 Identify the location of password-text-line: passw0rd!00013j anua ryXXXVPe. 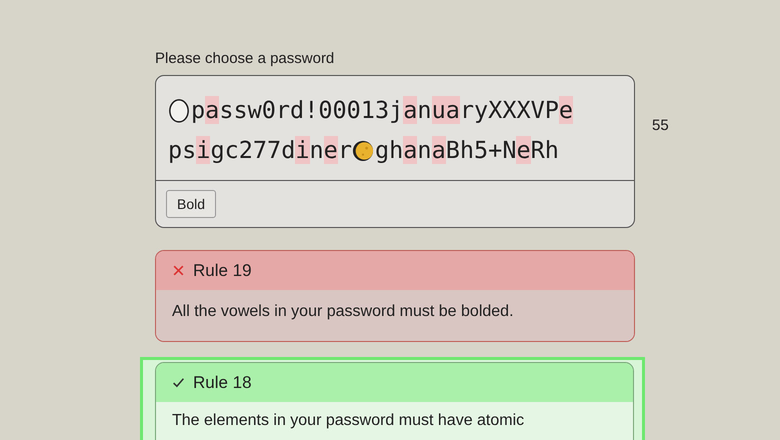
(396, 110).